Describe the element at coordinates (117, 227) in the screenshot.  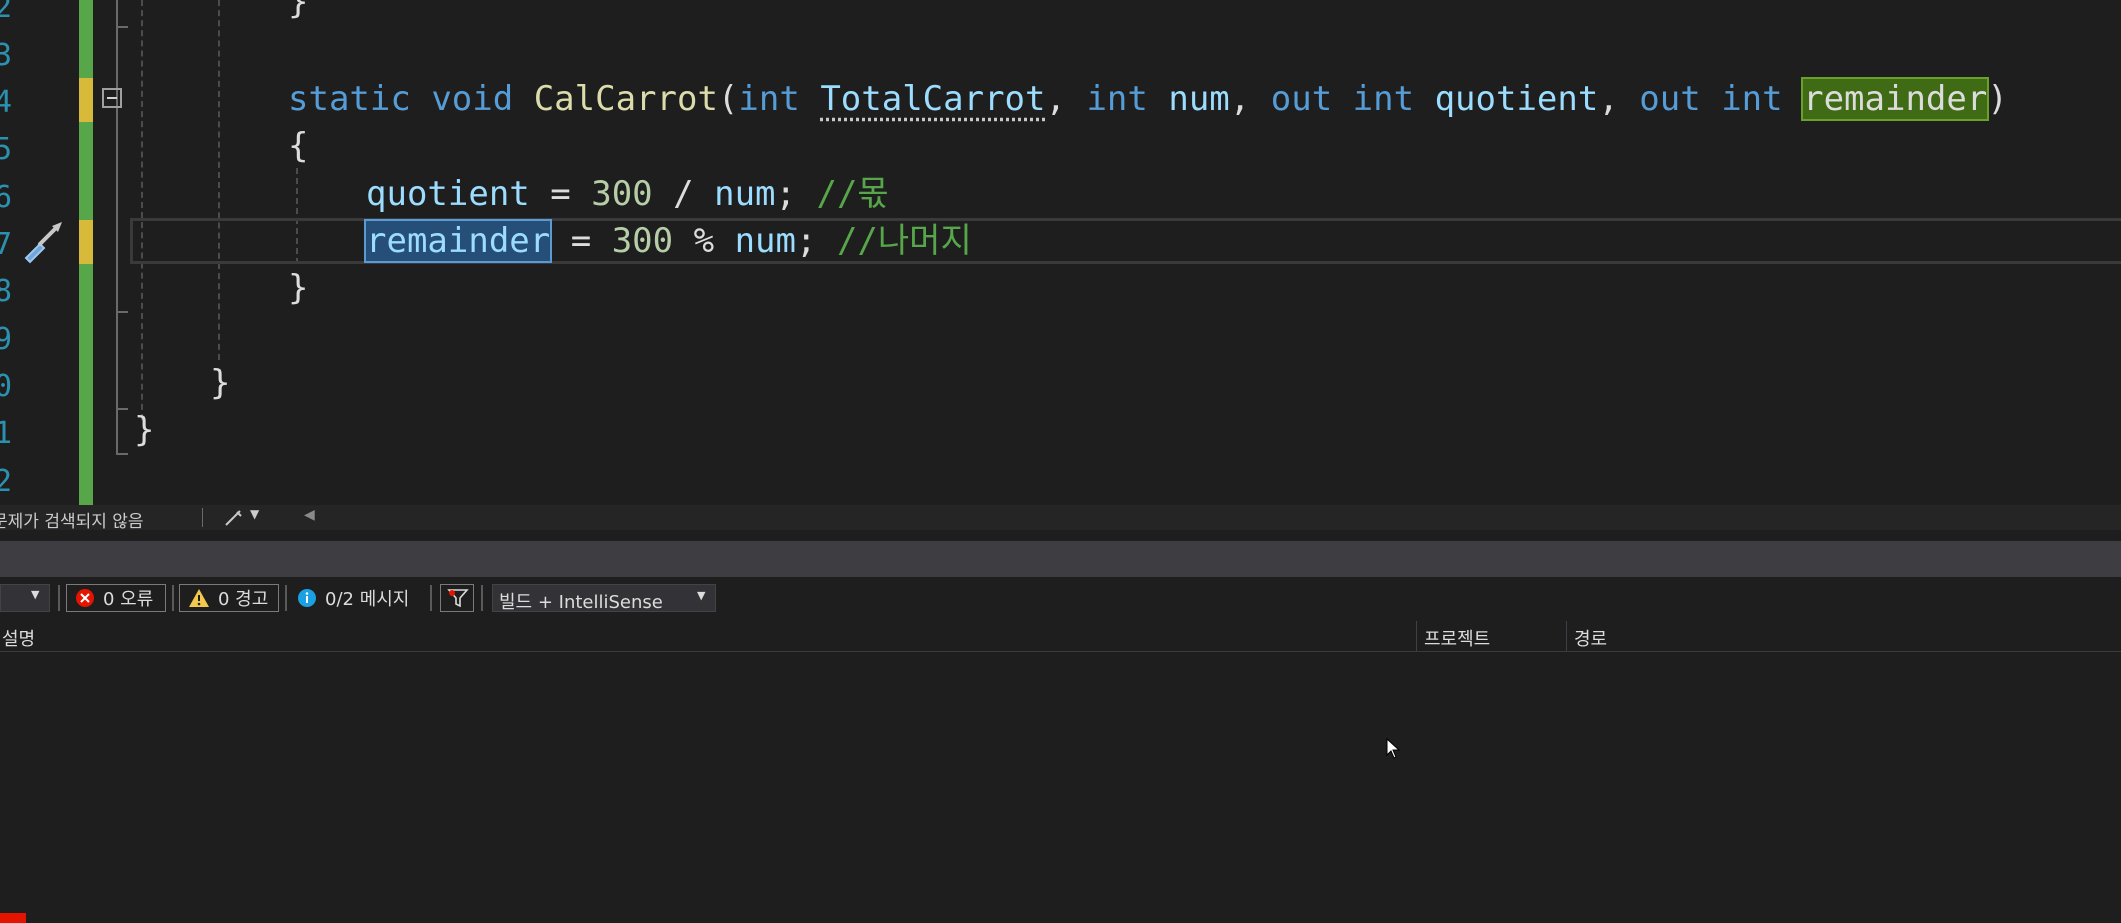
I see `outline-guide` at that location.